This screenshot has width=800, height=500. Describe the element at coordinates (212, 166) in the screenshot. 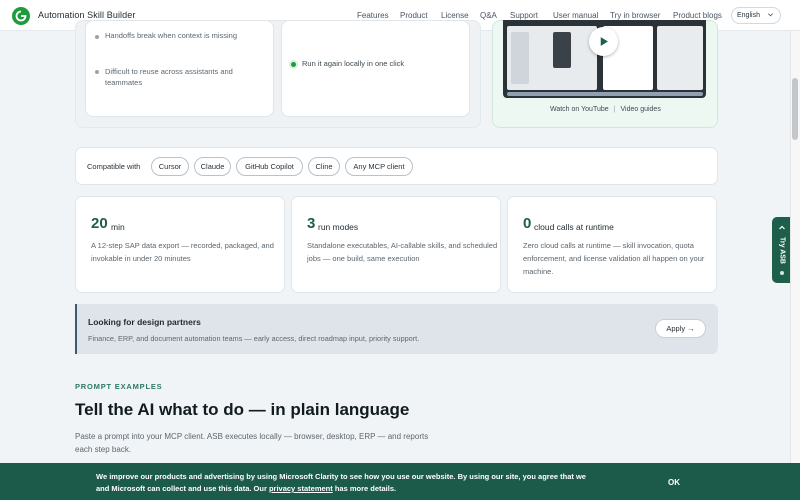

I see `chip-claude: Claude` at that location.